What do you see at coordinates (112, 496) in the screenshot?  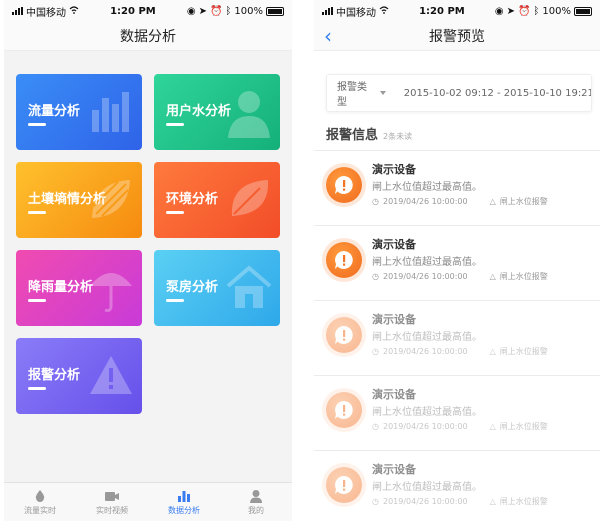 I see `video-icon` at bounding box center [112, 496].